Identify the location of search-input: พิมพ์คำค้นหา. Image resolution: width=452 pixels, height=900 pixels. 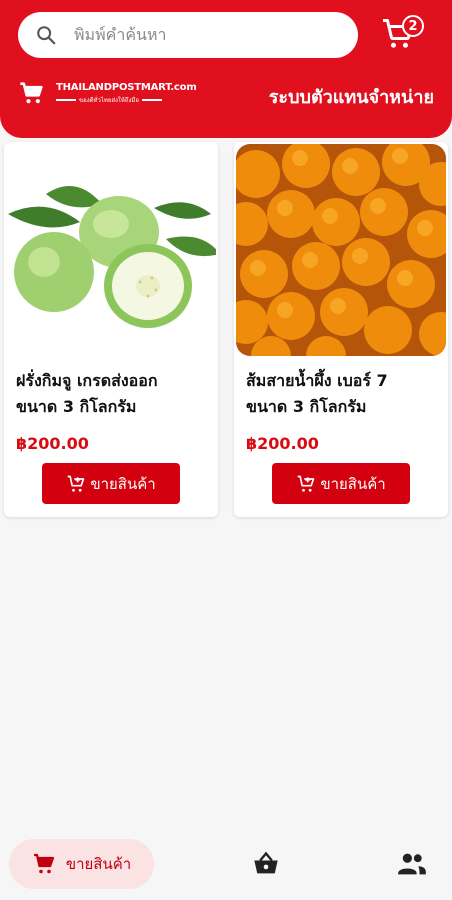
(188, 35).